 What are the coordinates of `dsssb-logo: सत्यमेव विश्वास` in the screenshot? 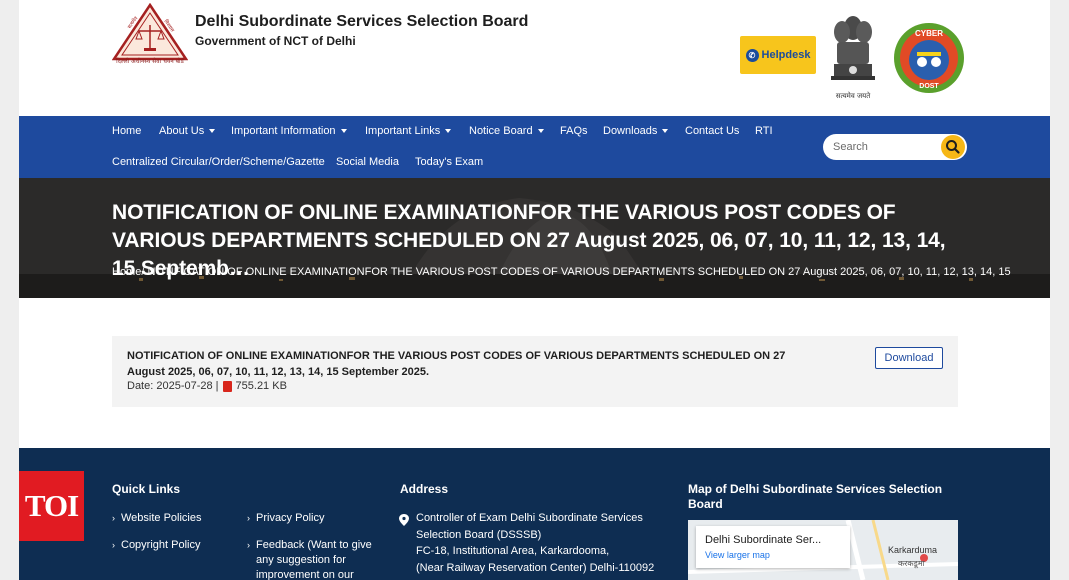 It's located at (150, 34).